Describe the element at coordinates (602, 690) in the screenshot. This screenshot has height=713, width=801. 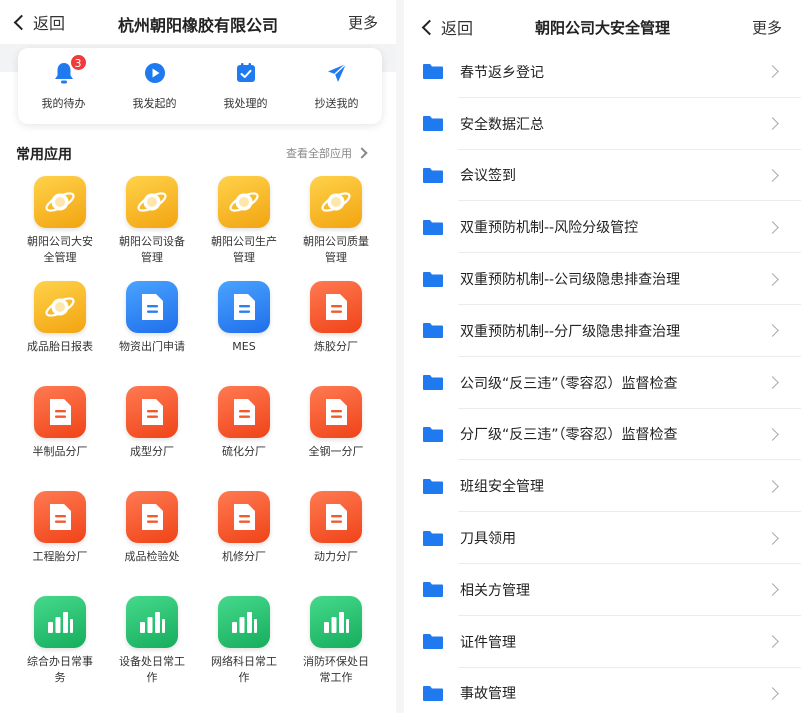
I see `folder-row: 事故管理` at that location.